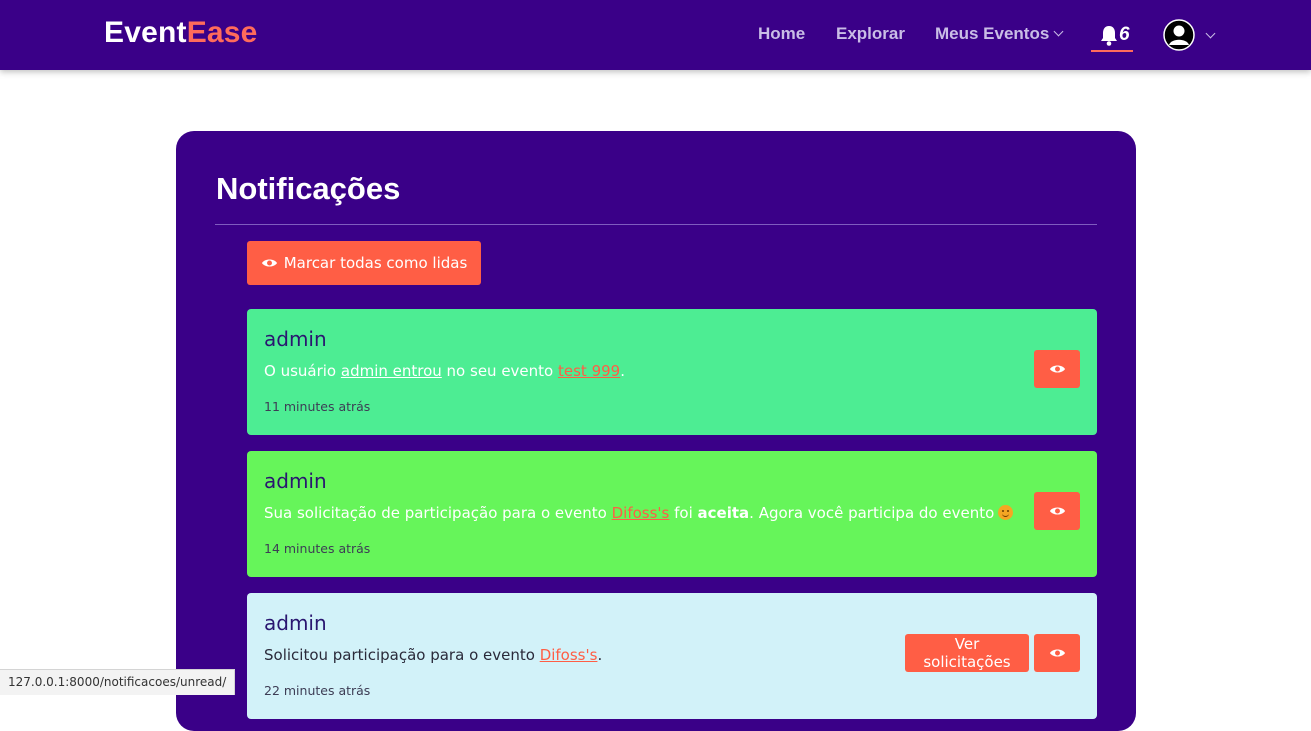  I want to click on mark-all-read-button: Marcar todas como lidas, so click(364, 263).